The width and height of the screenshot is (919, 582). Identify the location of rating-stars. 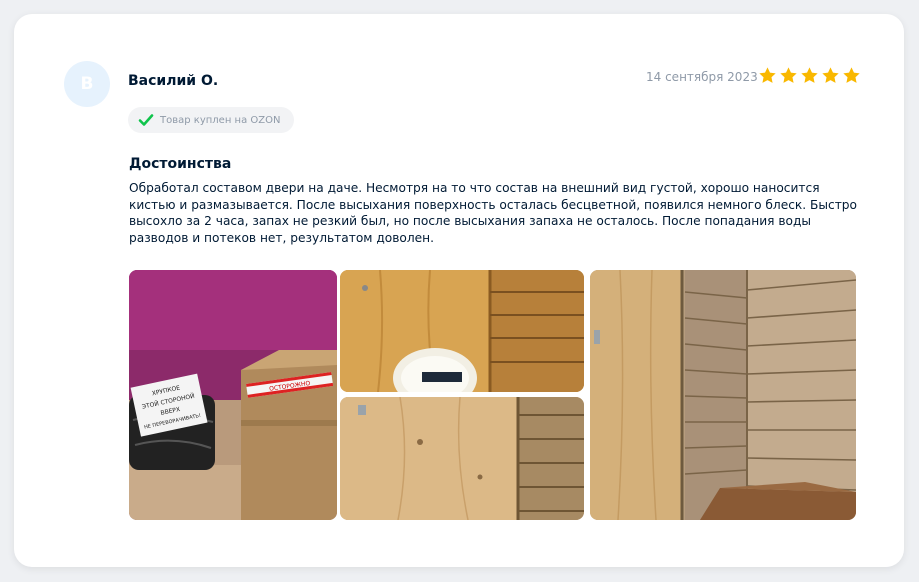
(809, 75).